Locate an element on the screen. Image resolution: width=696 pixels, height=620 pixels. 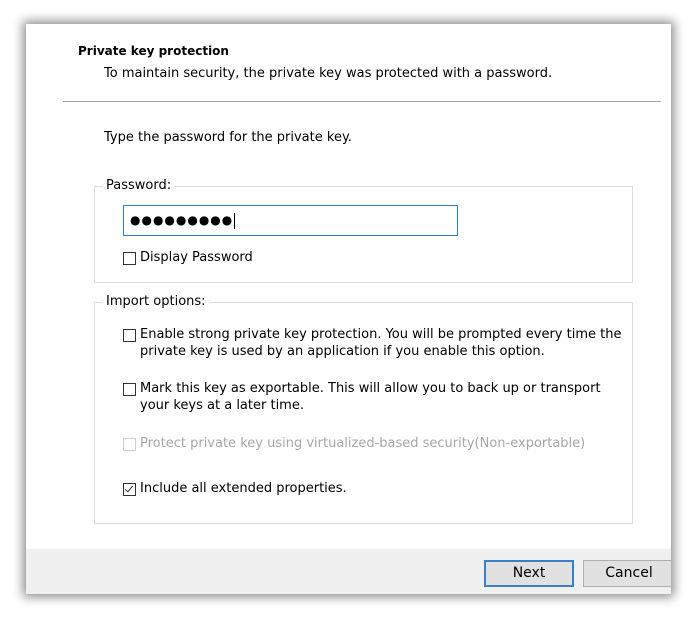
password-masked-value: ●●●●●●●●● is located at coordinates (182, 220).